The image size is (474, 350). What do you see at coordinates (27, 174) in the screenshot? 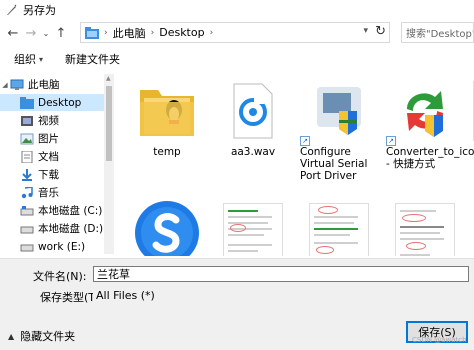
I see `download-icon` at bounding box center [27, 174].